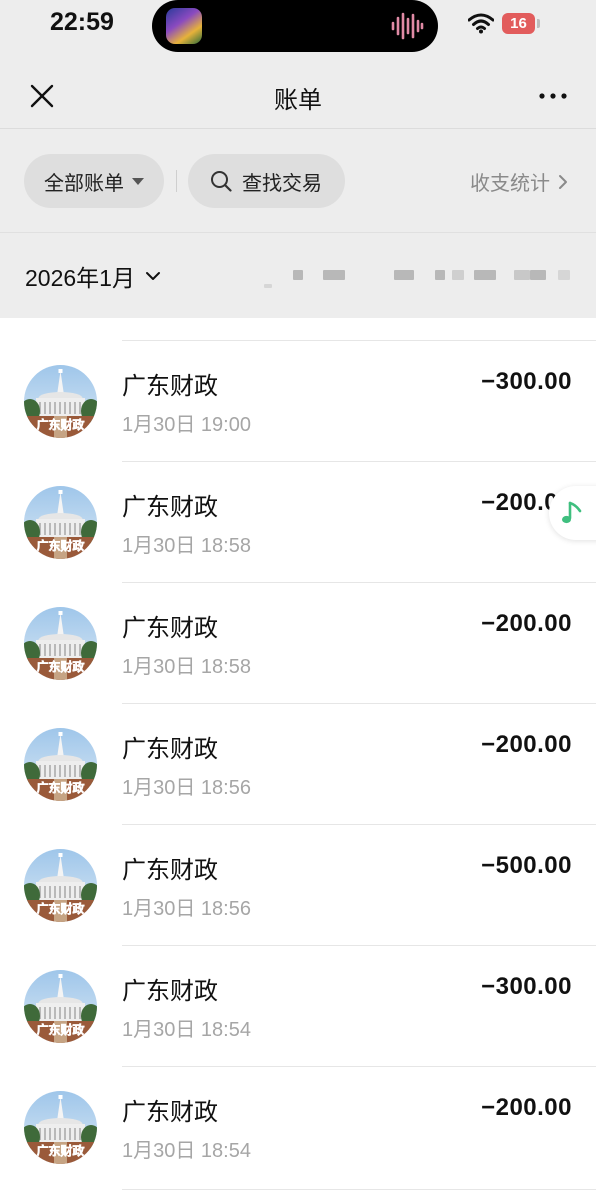  What do you see at coordinates (298, 100) in the screenshot?
I see `page-title: 账单` at bounding box center [298, 100].